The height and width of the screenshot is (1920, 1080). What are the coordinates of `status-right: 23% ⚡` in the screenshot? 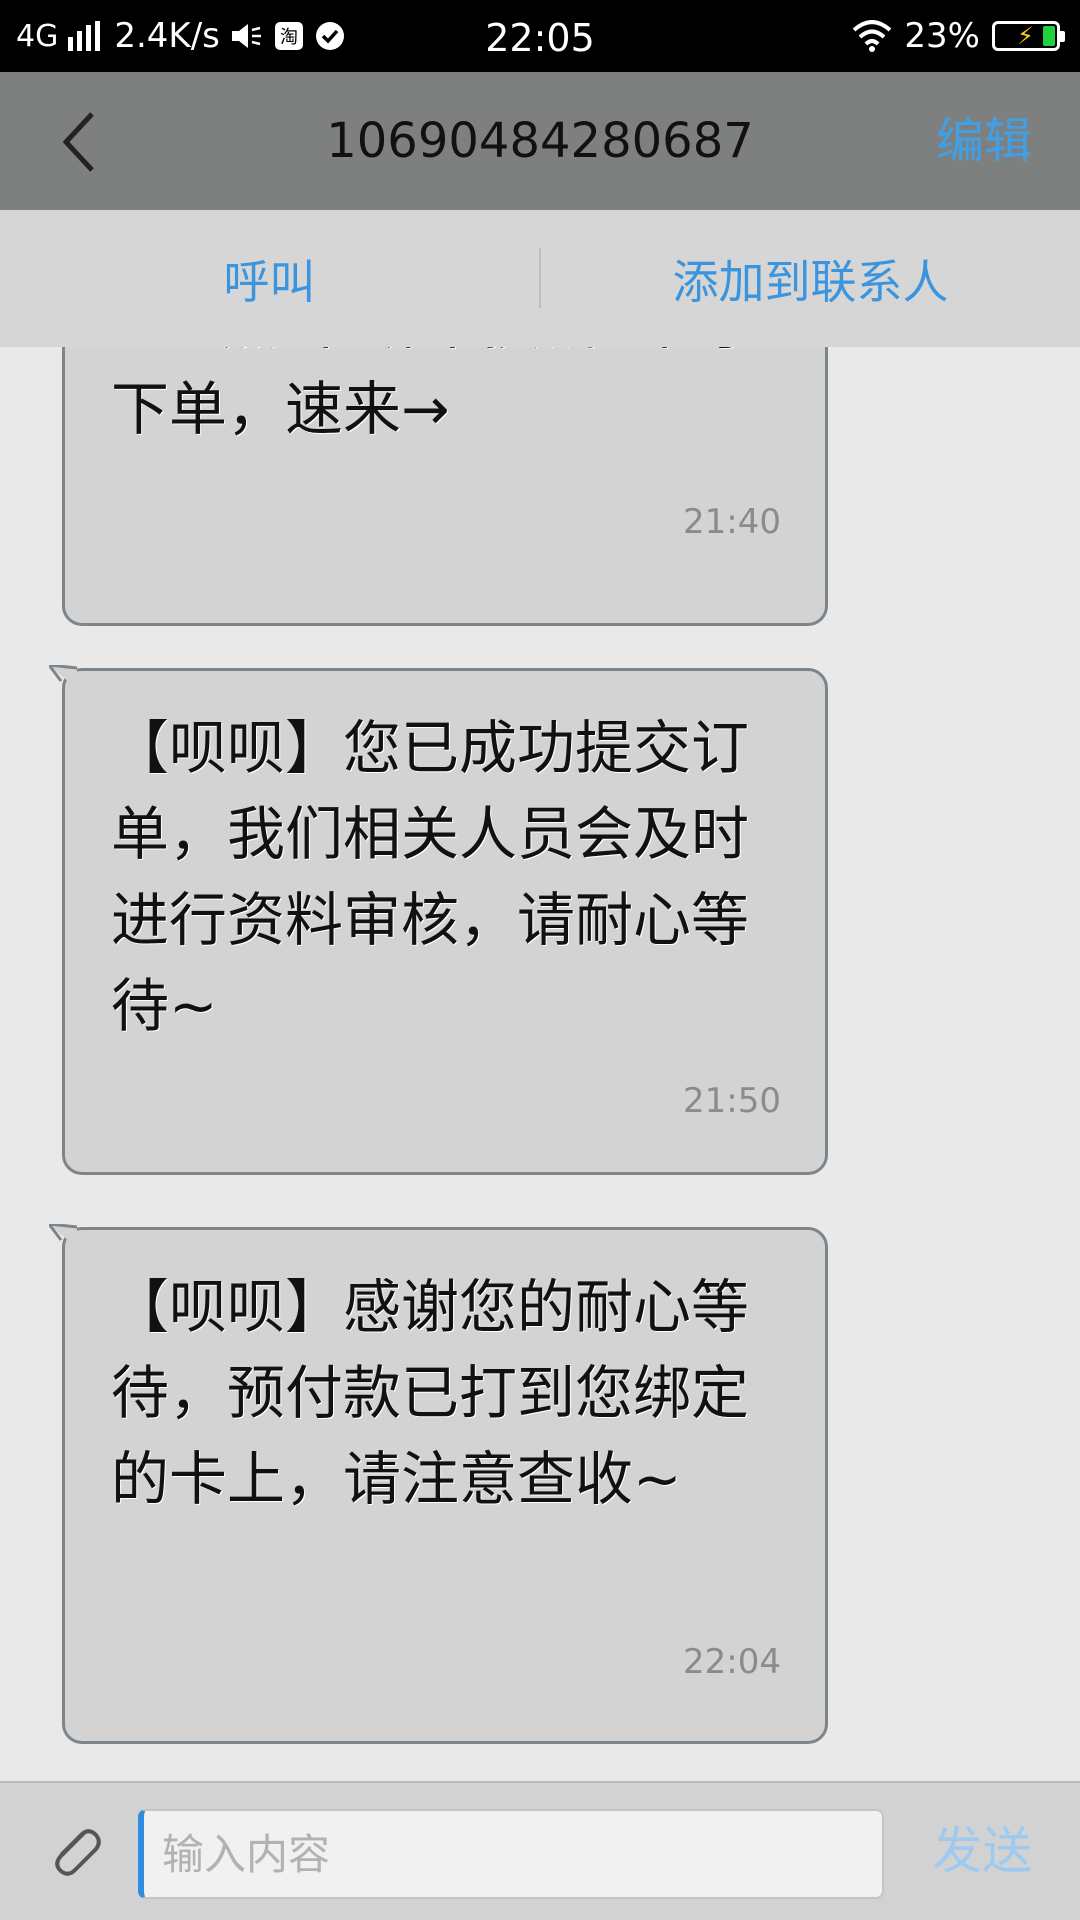 It's located at (958, 36).